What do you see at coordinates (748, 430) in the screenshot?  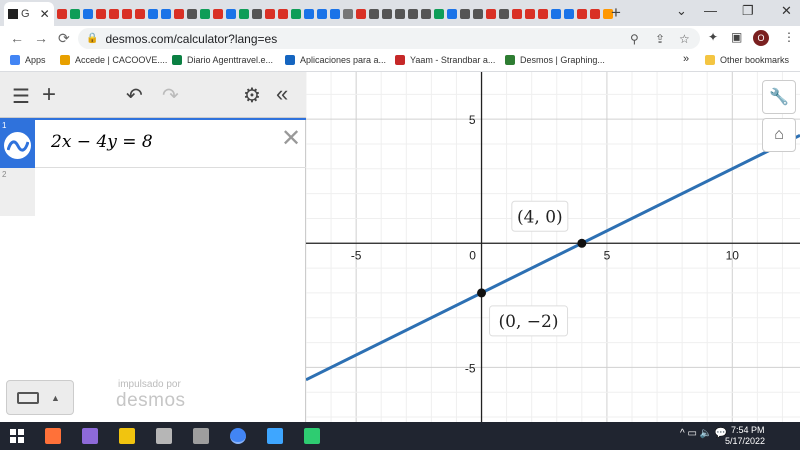 I see `clock-time: 7:54 PM` at bounding box center [748, 430].